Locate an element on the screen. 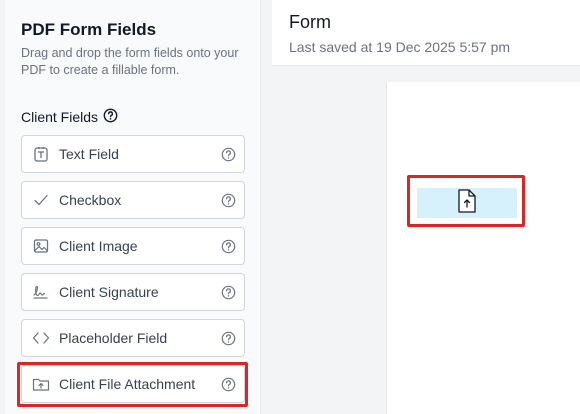 This screenshot has height=414, width=580. last-saved-text: Last saved at 19 Dec 2025 5:57 pm is located at coordinates (400, 47).